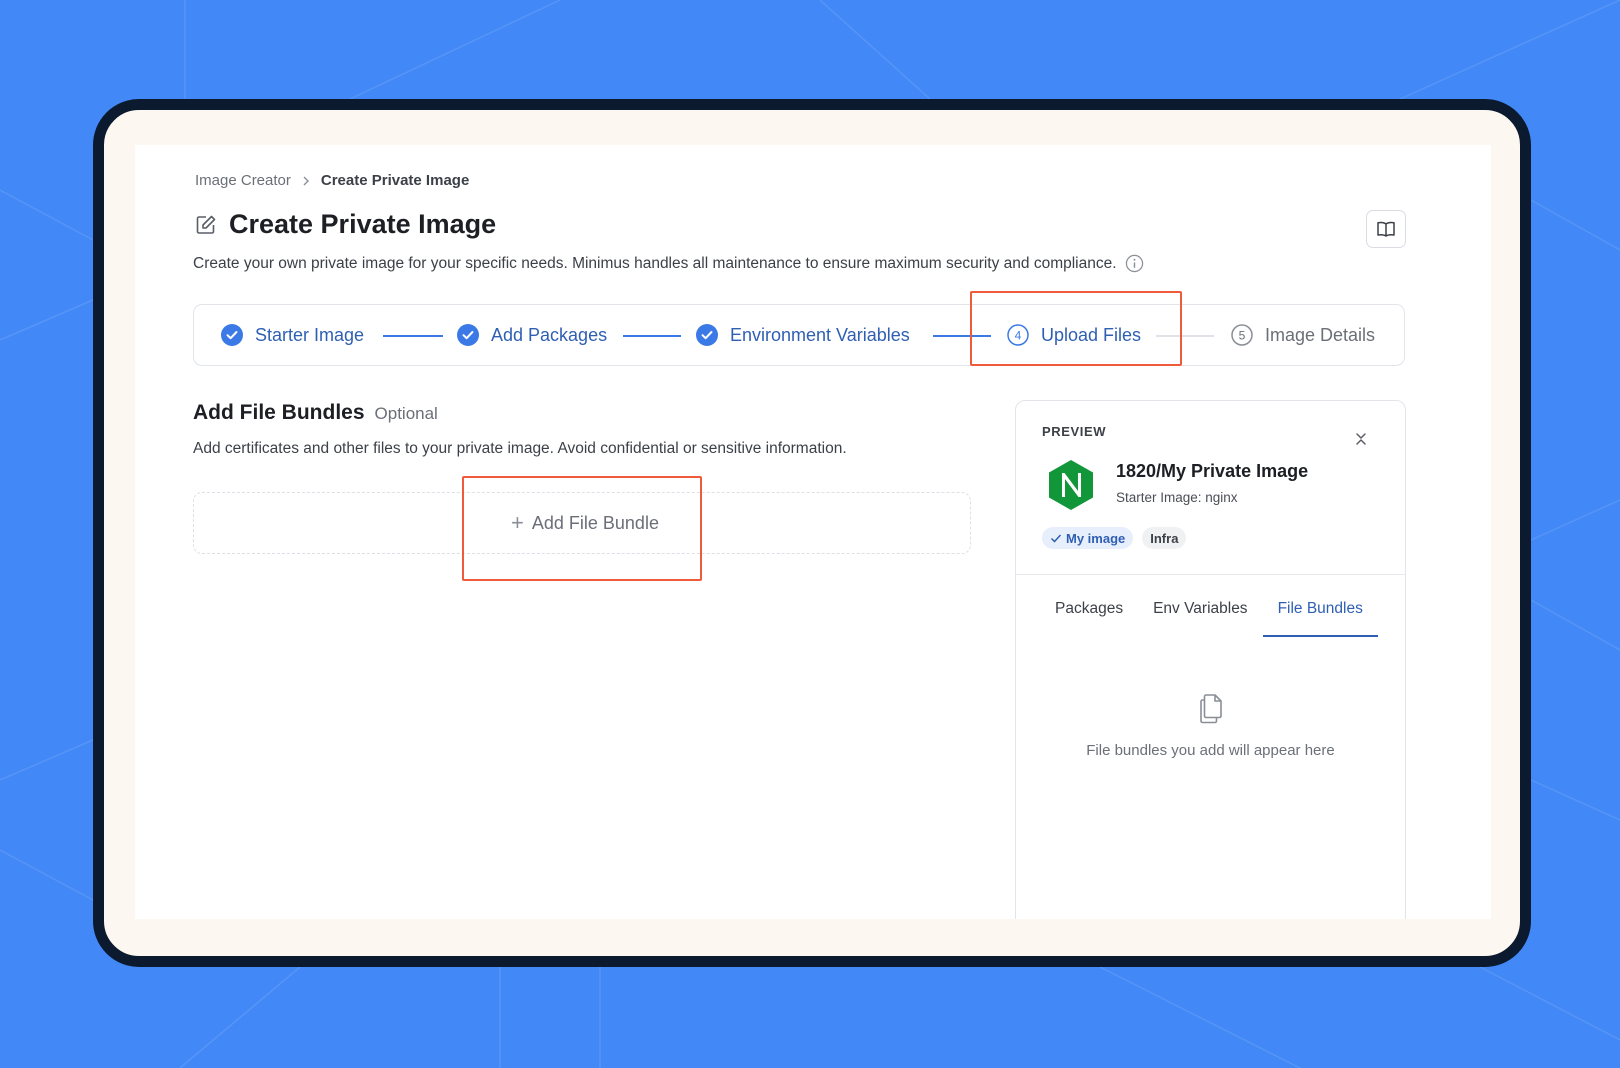 The height and width of the screenshot is (1068, 1620). Describe the element at coordinates (406, 413) in the screenshot. I see `optional-label: Optional` at that location.